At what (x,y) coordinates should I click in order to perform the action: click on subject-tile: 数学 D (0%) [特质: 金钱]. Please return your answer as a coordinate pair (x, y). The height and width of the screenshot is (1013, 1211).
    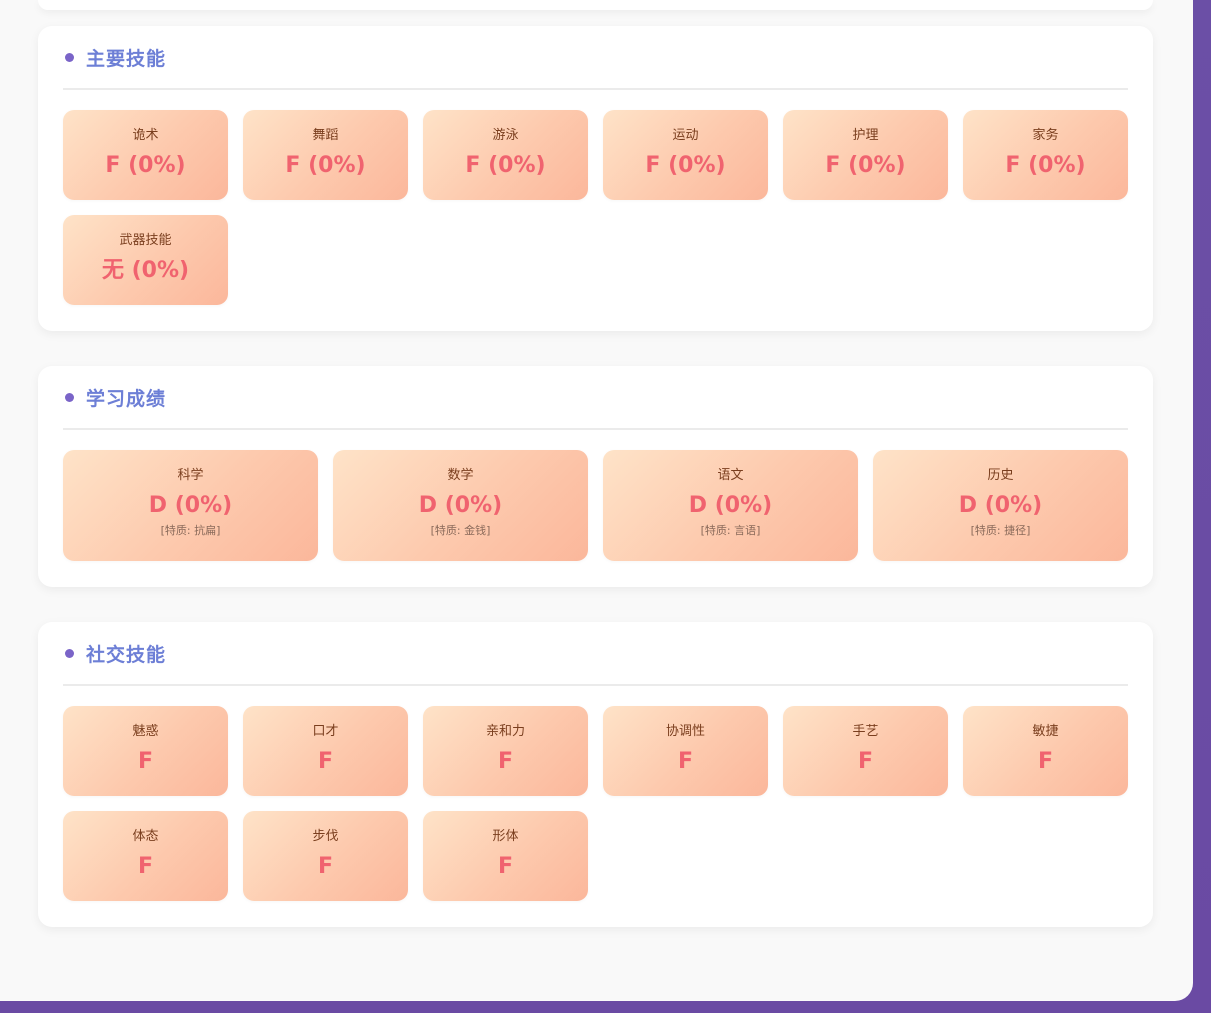
    Looking at the image, I should click on (460, 505).